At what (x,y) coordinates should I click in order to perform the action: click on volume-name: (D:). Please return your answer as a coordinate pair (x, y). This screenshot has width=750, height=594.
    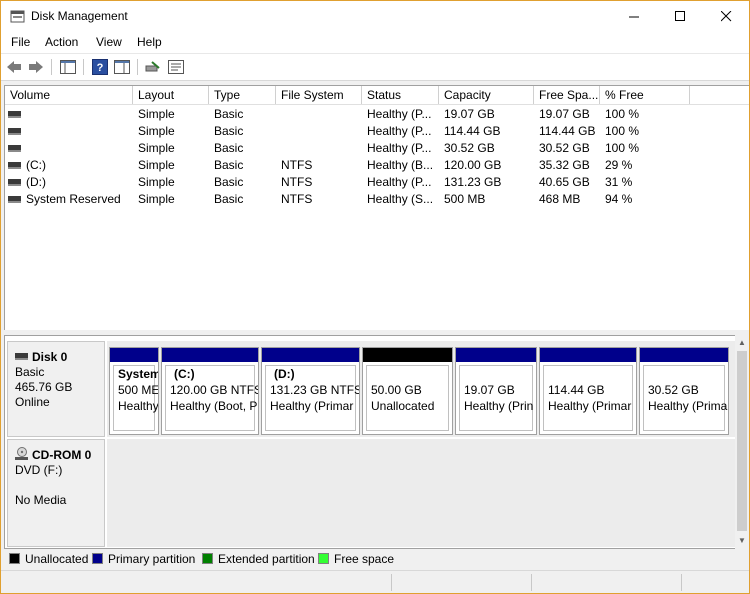
    Looking at the image, I should click on (36, 182).